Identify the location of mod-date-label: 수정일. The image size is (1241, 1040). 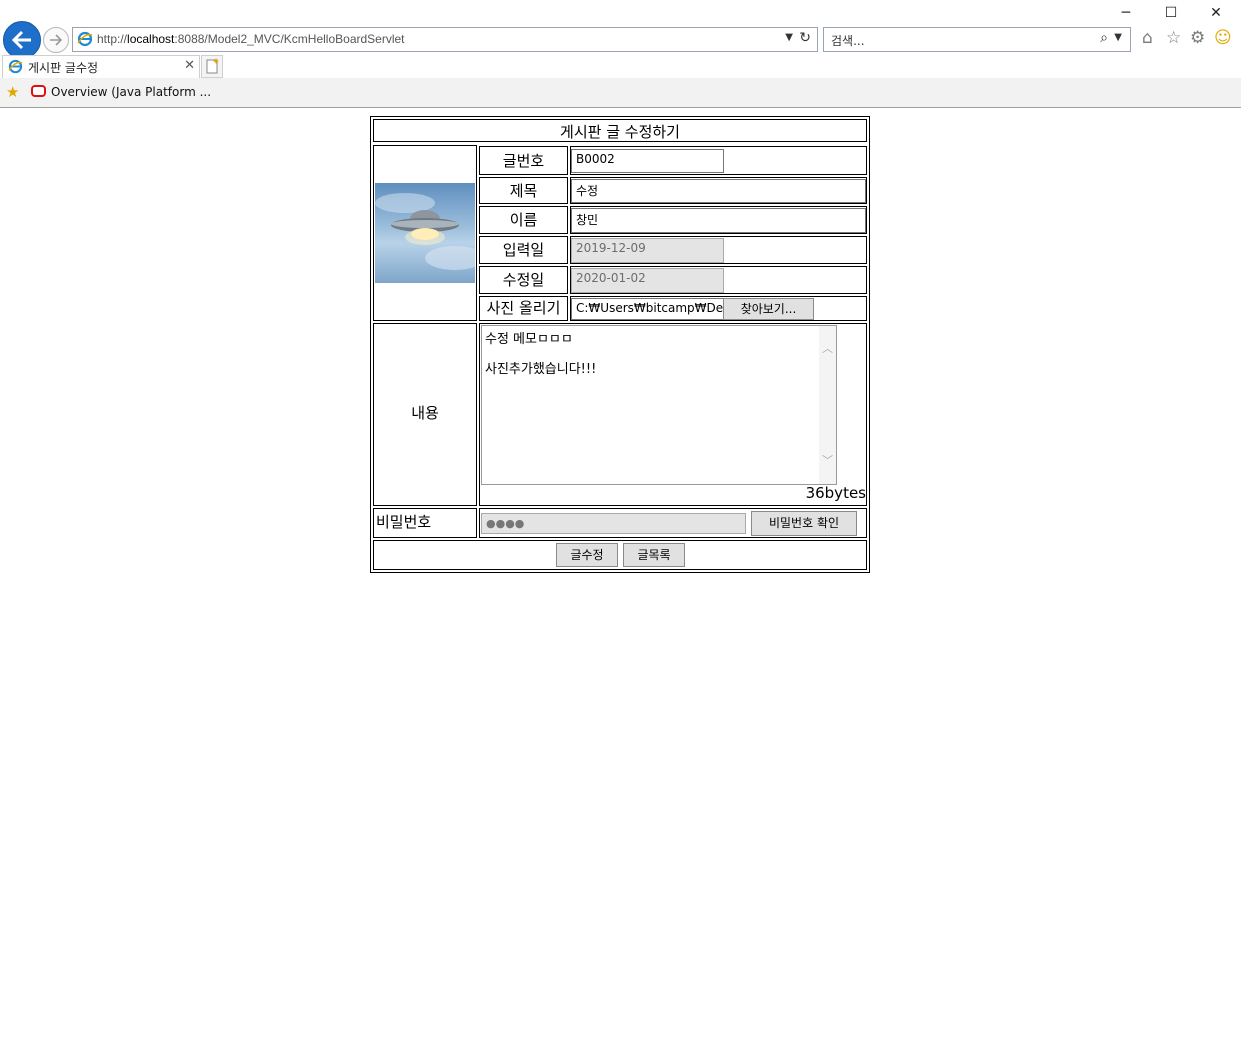
(523, 280).